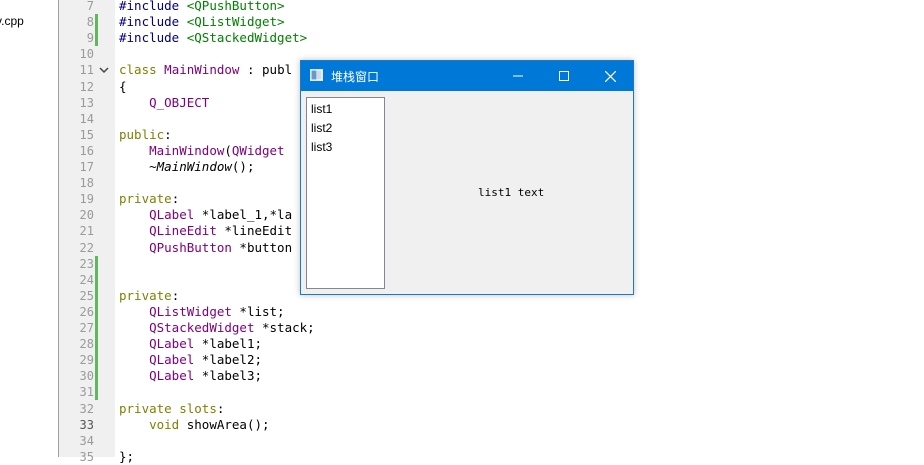  What do you see at coordinates (86, 102) in the screenshot?
I see `line-number: 13` at bounding box center [86, 102].